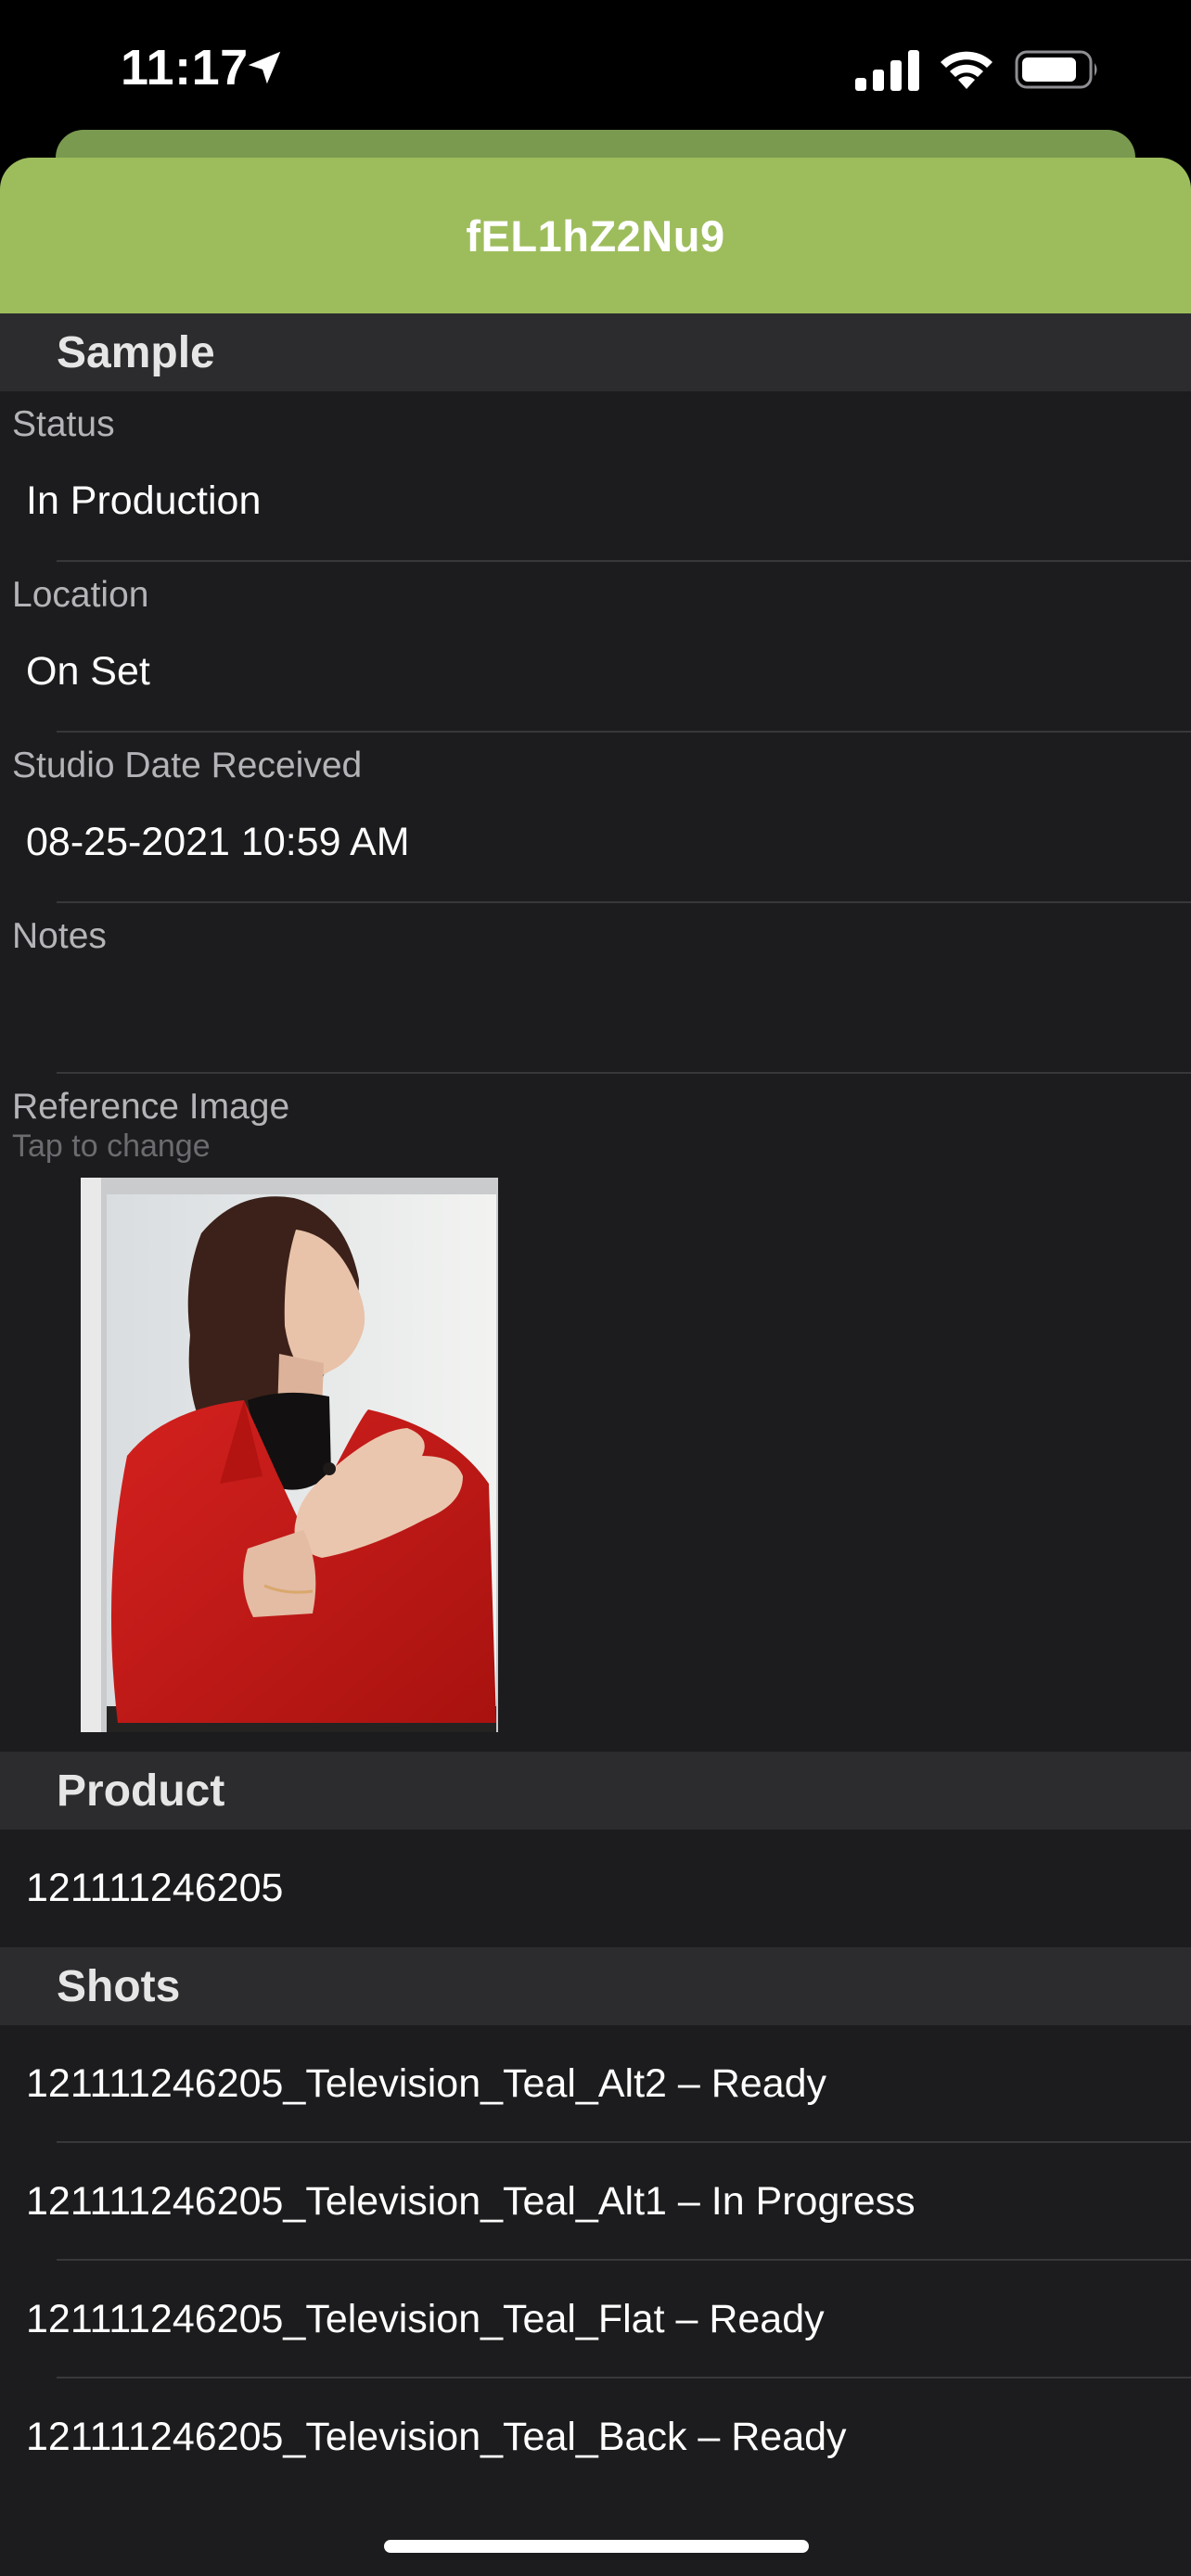 The image size is (1191, 2576). Describe the element at coordinates (218, 842) in the screenshot. I see `date-received-value: 08-25-2021 10:59 AM` at that location.